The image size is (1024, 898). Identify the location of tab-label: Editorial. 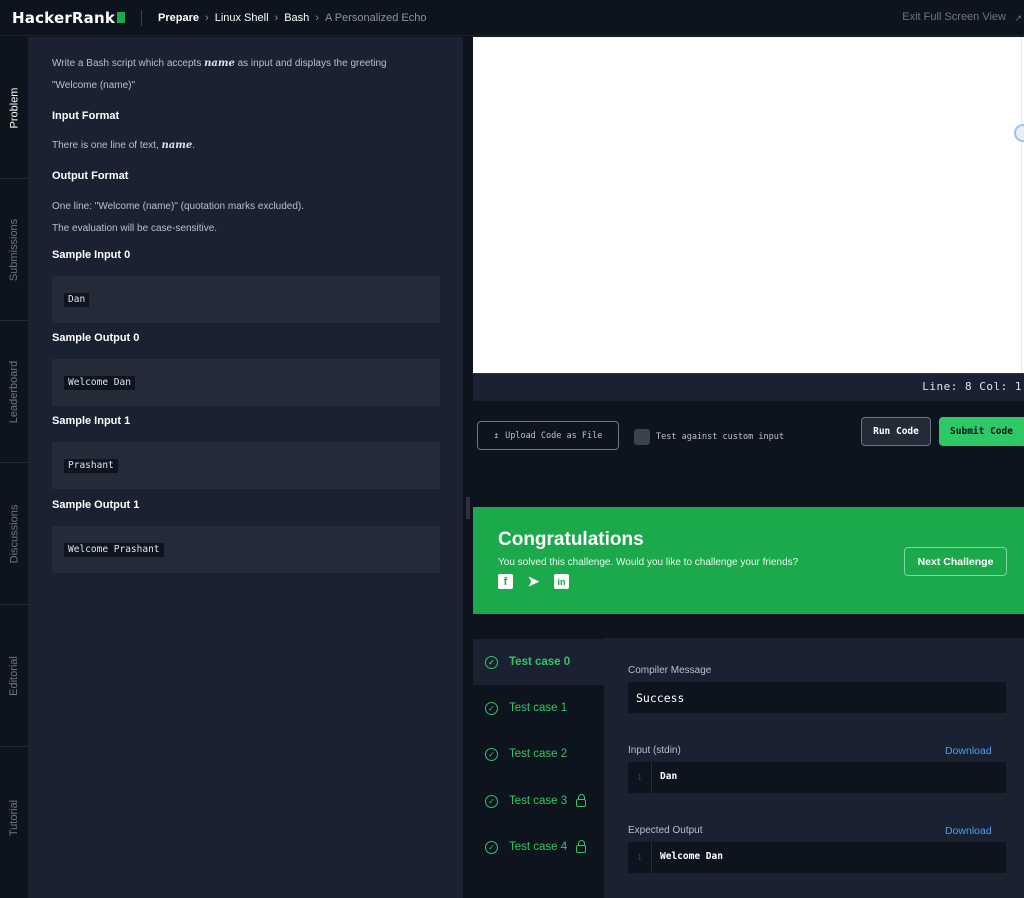
(14, 675).